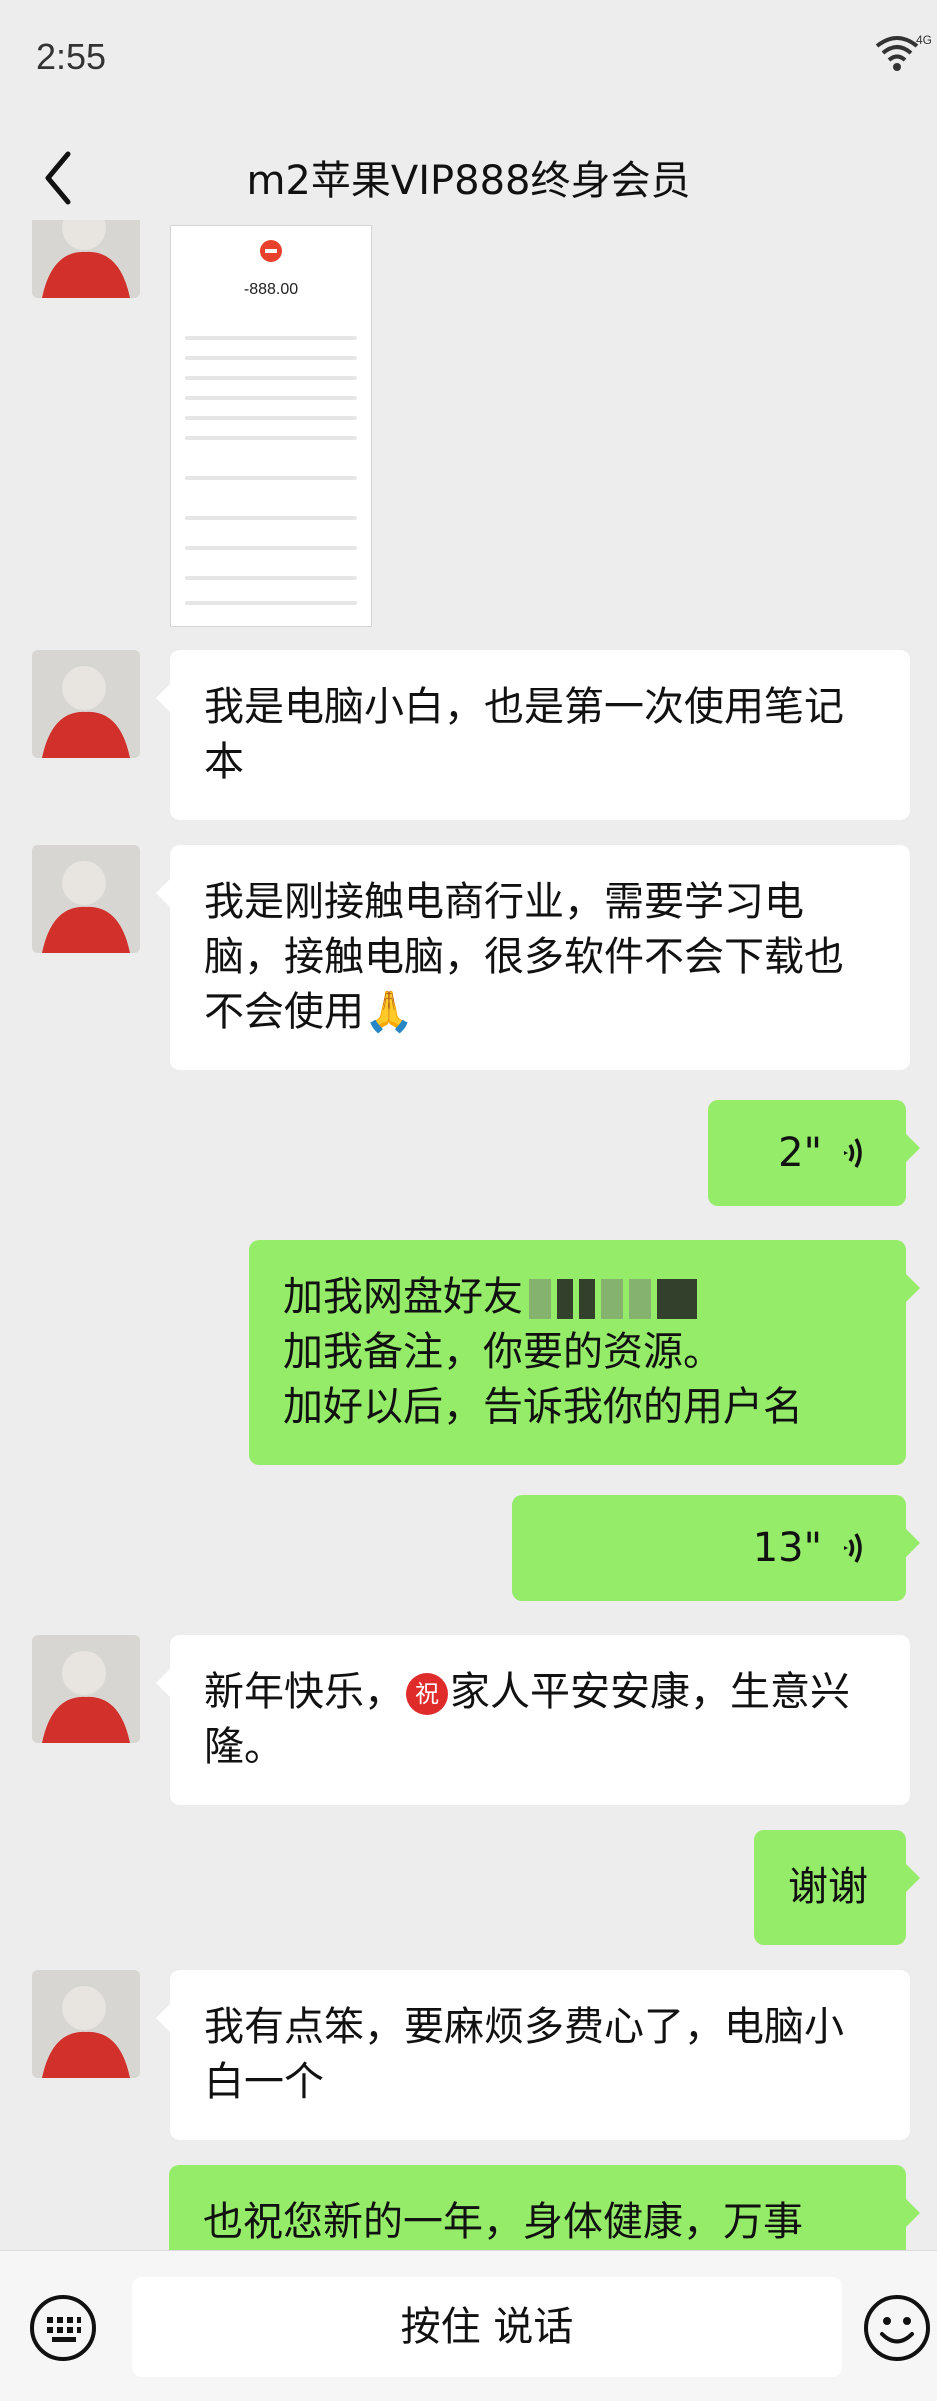 Image resolution: width=937 pixels, height=2401 pixels. I want to click on voice-message: 13", so click(716, 1548).